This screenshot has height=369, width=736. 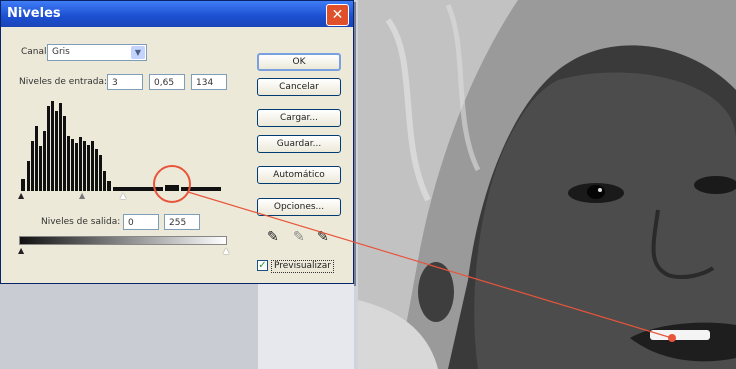 I want to click on highlight-circle, so click(x=172, y=184).